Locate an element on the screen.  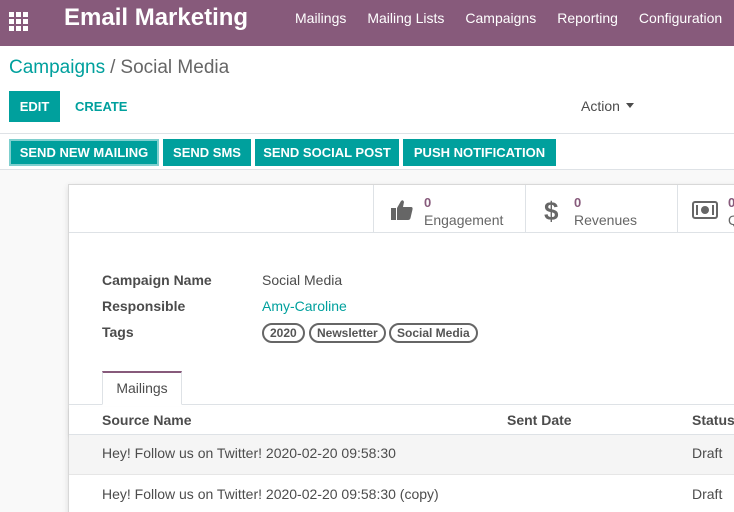
responsible-link: Amy-Caroline is located at coordinates (304, 306).